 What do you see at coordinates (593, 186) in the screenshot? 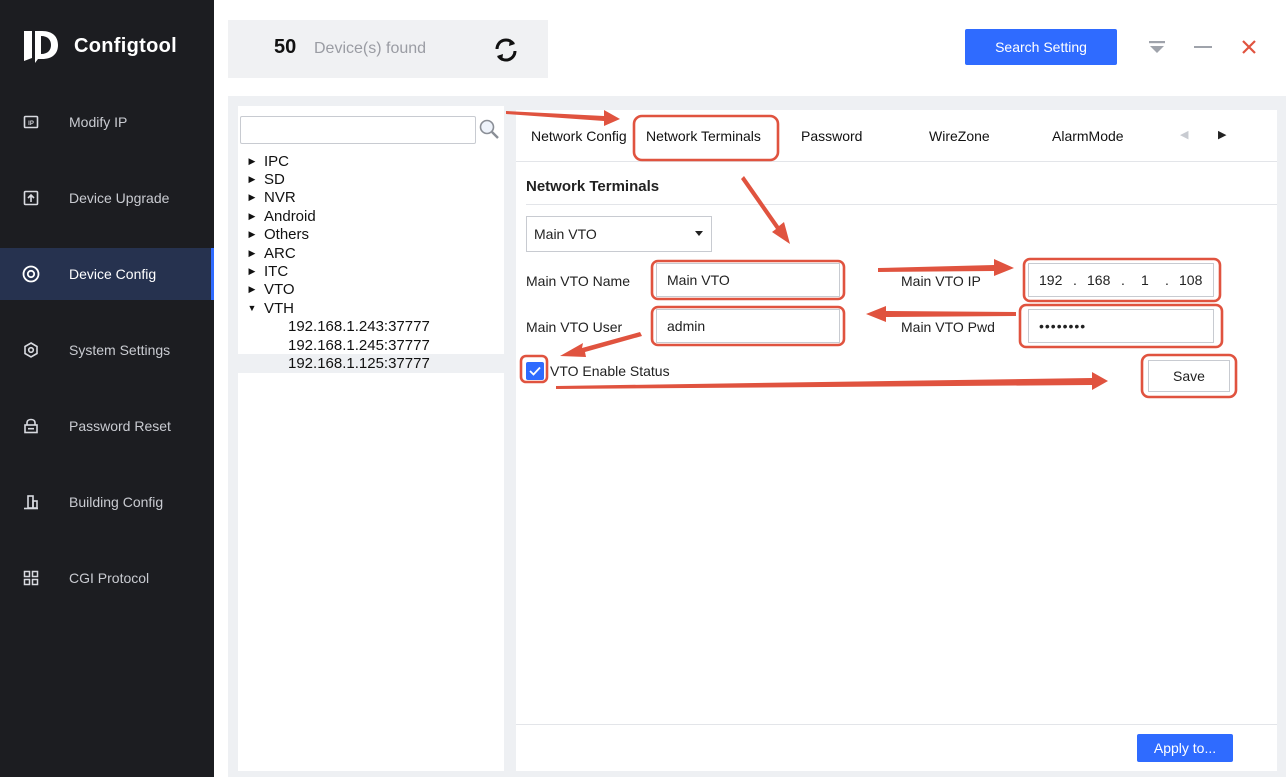
I see `section-title: Network Terminals` at bounding box center [593, 186].